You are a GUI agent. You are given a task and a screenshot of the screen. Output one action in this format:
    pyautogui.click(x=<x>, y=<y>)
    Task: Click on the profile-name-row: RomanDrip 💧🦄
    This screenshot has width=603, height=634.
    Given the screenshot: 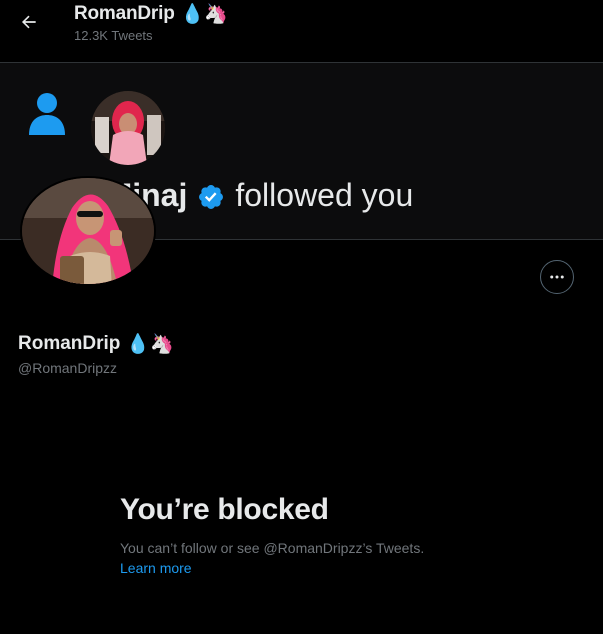 What is the action you would take?
    pyautogui.click(x=96, y=344)
    